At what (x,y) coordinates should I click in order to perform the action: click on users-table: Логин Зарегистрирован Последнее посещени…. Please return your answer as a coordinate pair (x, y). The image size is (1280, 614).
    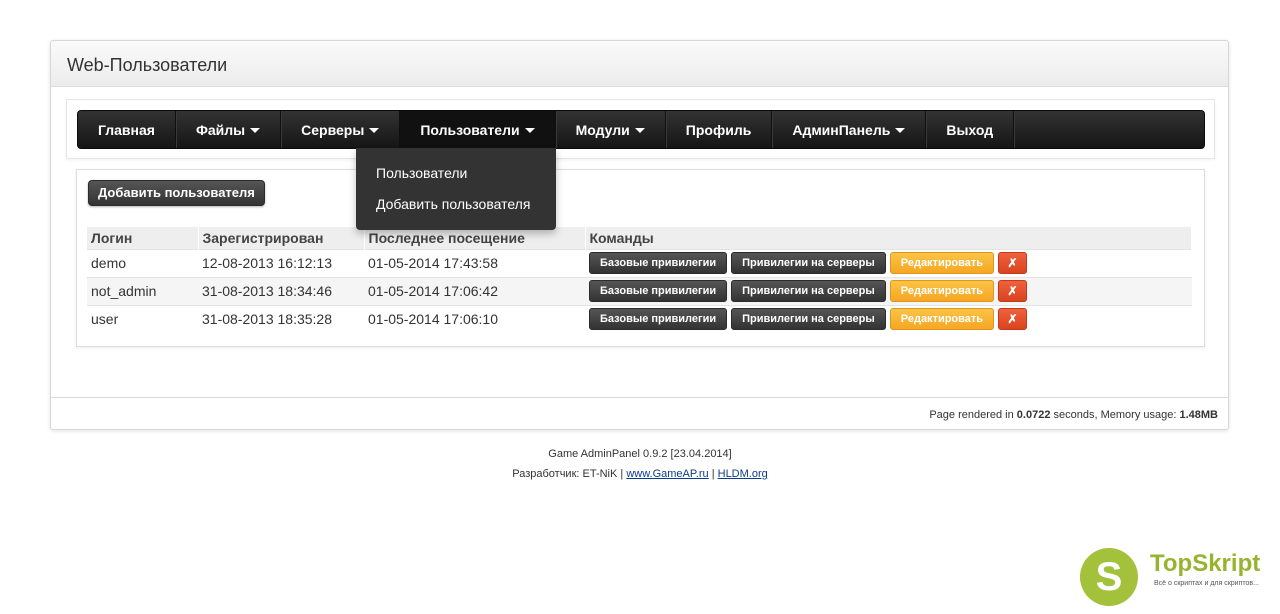
    Looking at the image, I should click on (639, 280).